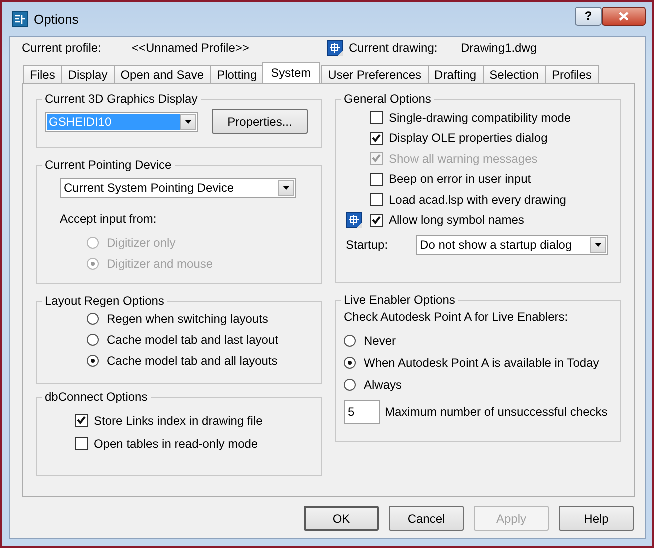 The image size is (654, 548). Describe the element at coordinates (460, 179) in the screenshot. I see `checkbox-label: Beep on error in user input` at that location.